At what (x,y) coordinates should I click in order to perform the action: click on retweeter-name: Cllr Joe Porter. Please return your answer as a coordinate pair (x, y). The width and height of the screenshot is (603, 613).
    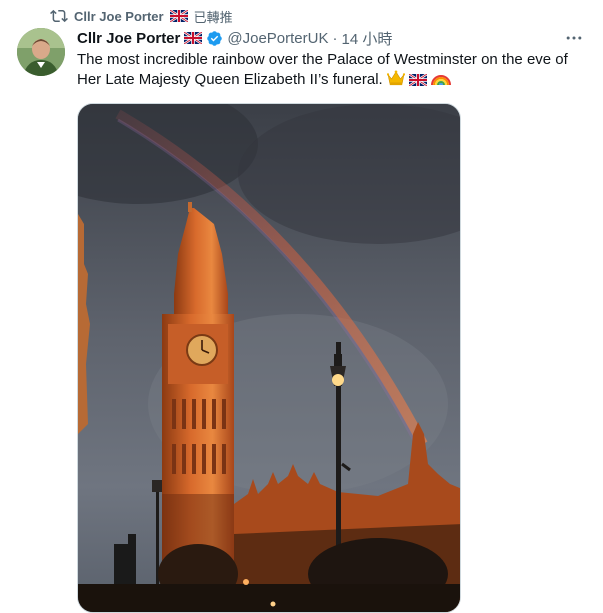
    Looking at the image, I should click on (119, 16).